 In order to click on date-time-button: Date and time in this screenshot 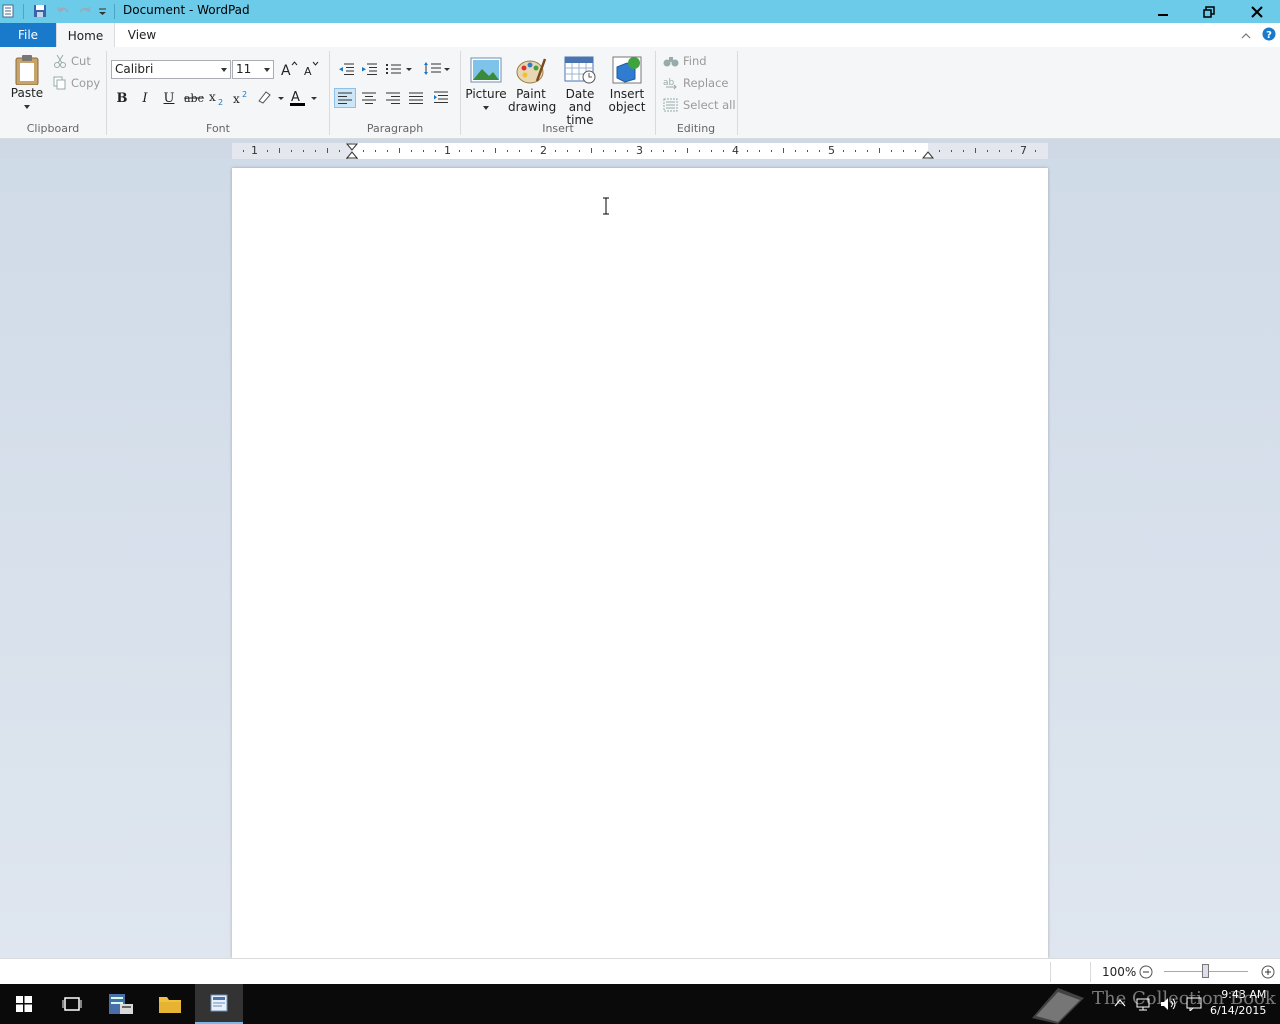, I will do `click(580, 91)`.